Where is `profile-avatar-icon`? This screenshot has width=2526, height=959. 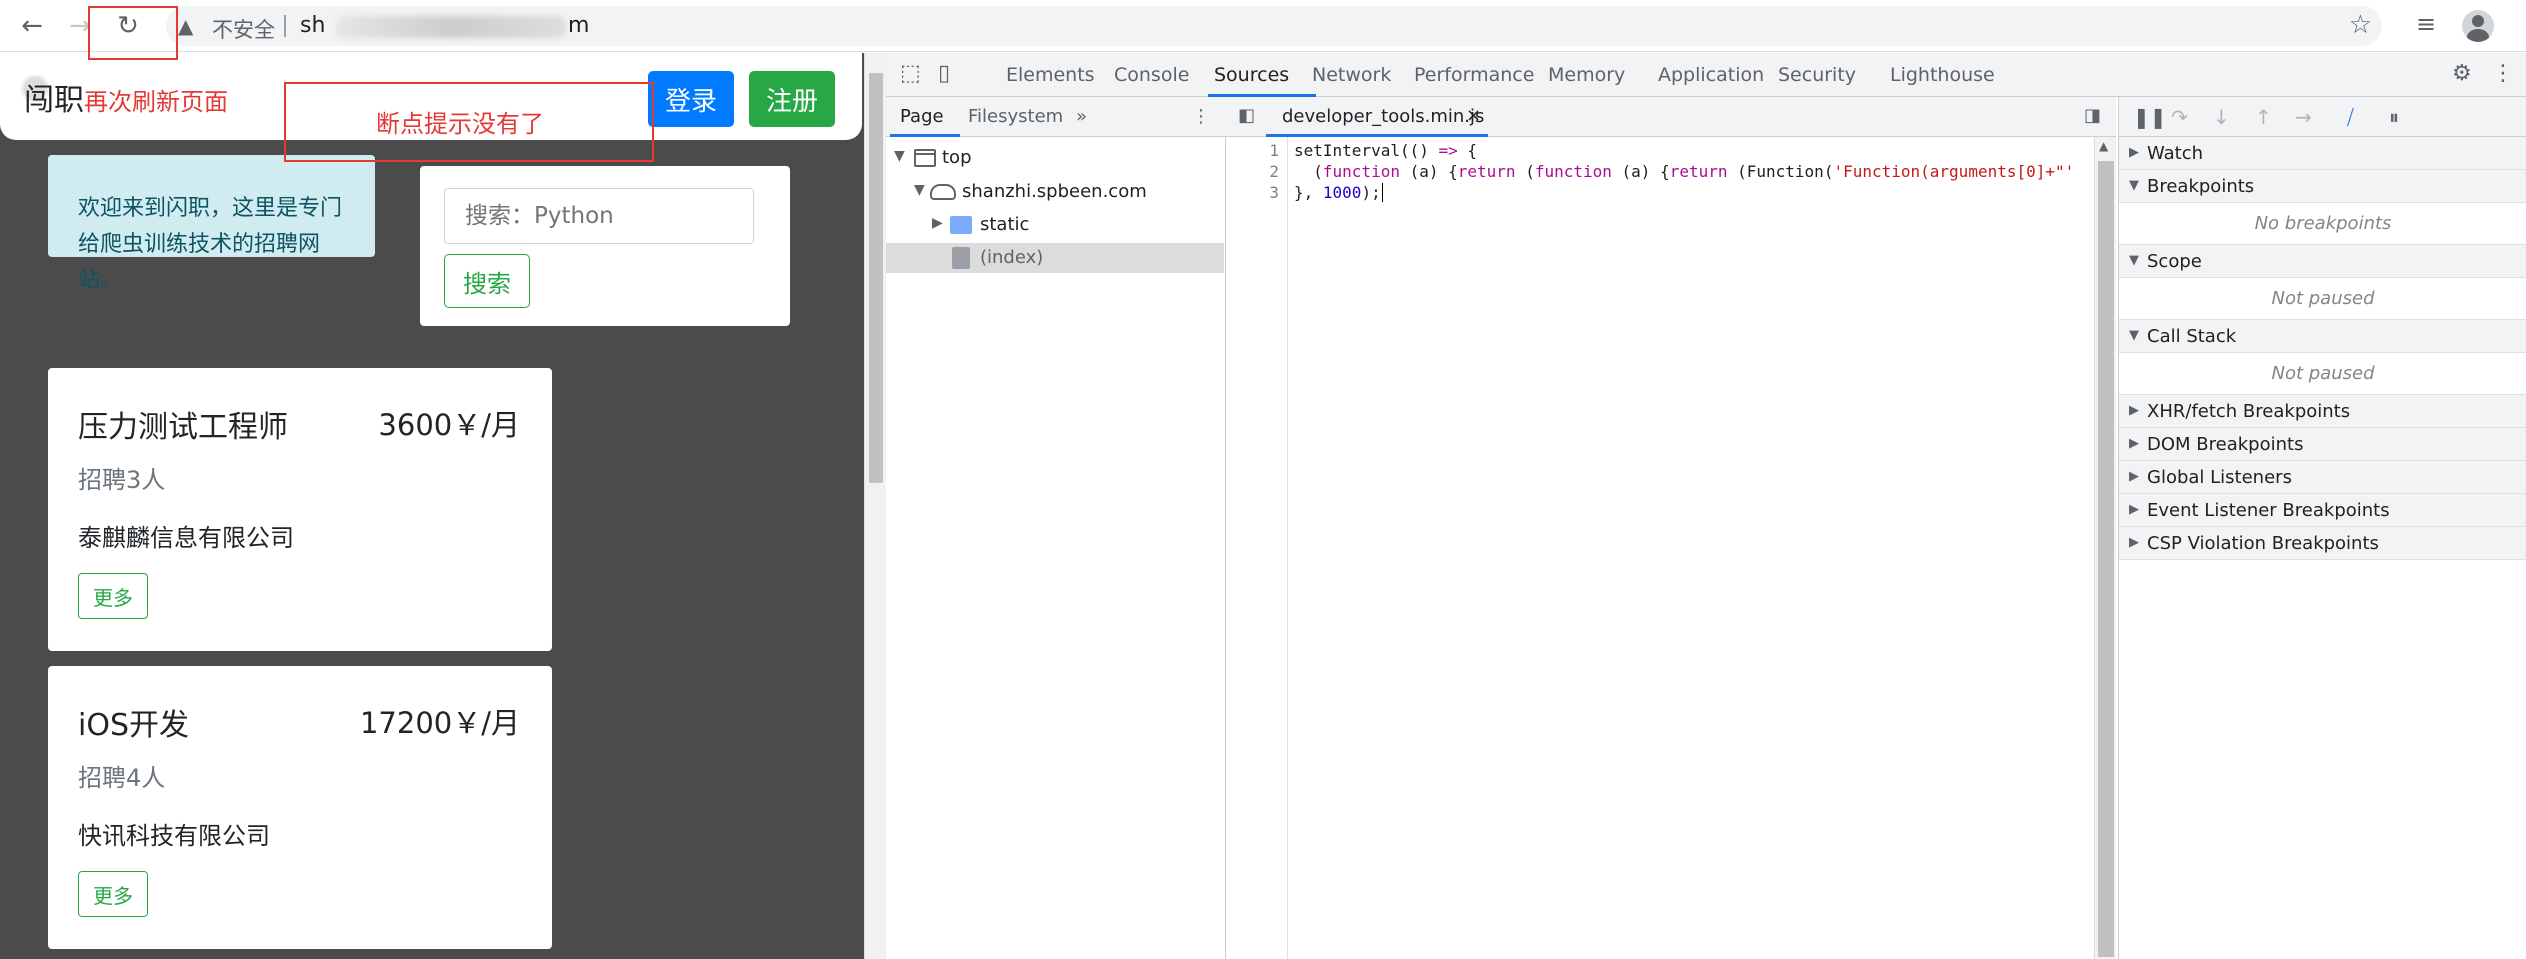
profile-avatar-icon is located at coordinates (2478, 26).